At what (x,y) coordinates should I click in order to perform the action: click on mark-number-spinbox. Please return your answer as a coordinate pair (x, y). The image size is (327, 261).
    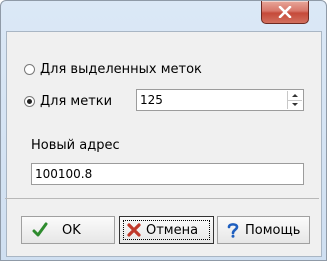
    Looking at the image, I should click on (220, 100).